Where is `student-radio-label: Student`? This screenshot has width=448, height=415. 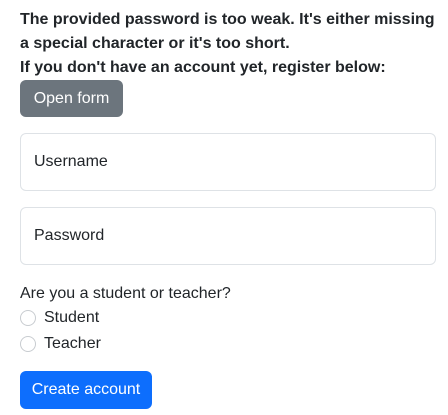 student-radio-label: Student is located at coordinates (72, 317).